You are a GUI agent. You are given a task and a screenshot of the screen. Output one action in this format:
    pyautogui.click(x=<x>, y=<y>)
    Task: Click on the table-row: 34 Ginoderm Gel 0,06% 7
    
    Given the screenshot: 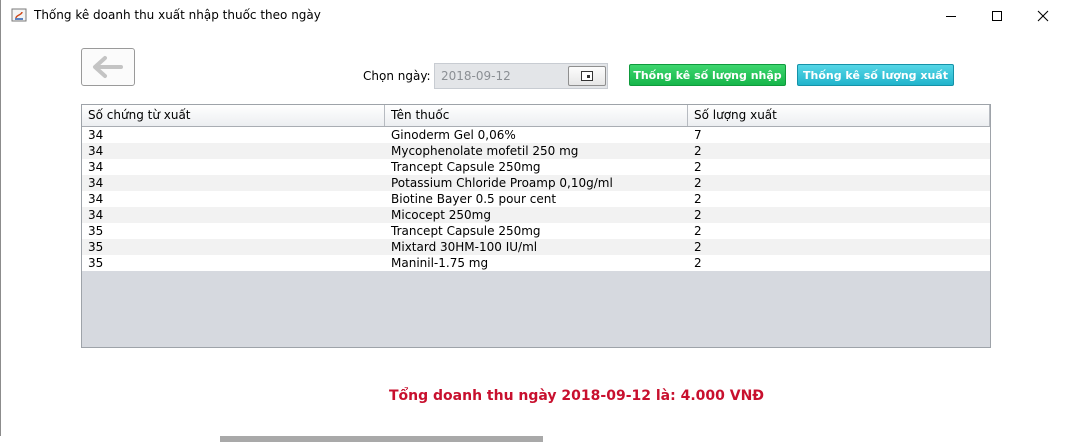 What is the action you would take?
    pyautogui.click(x=536, y=135)
    